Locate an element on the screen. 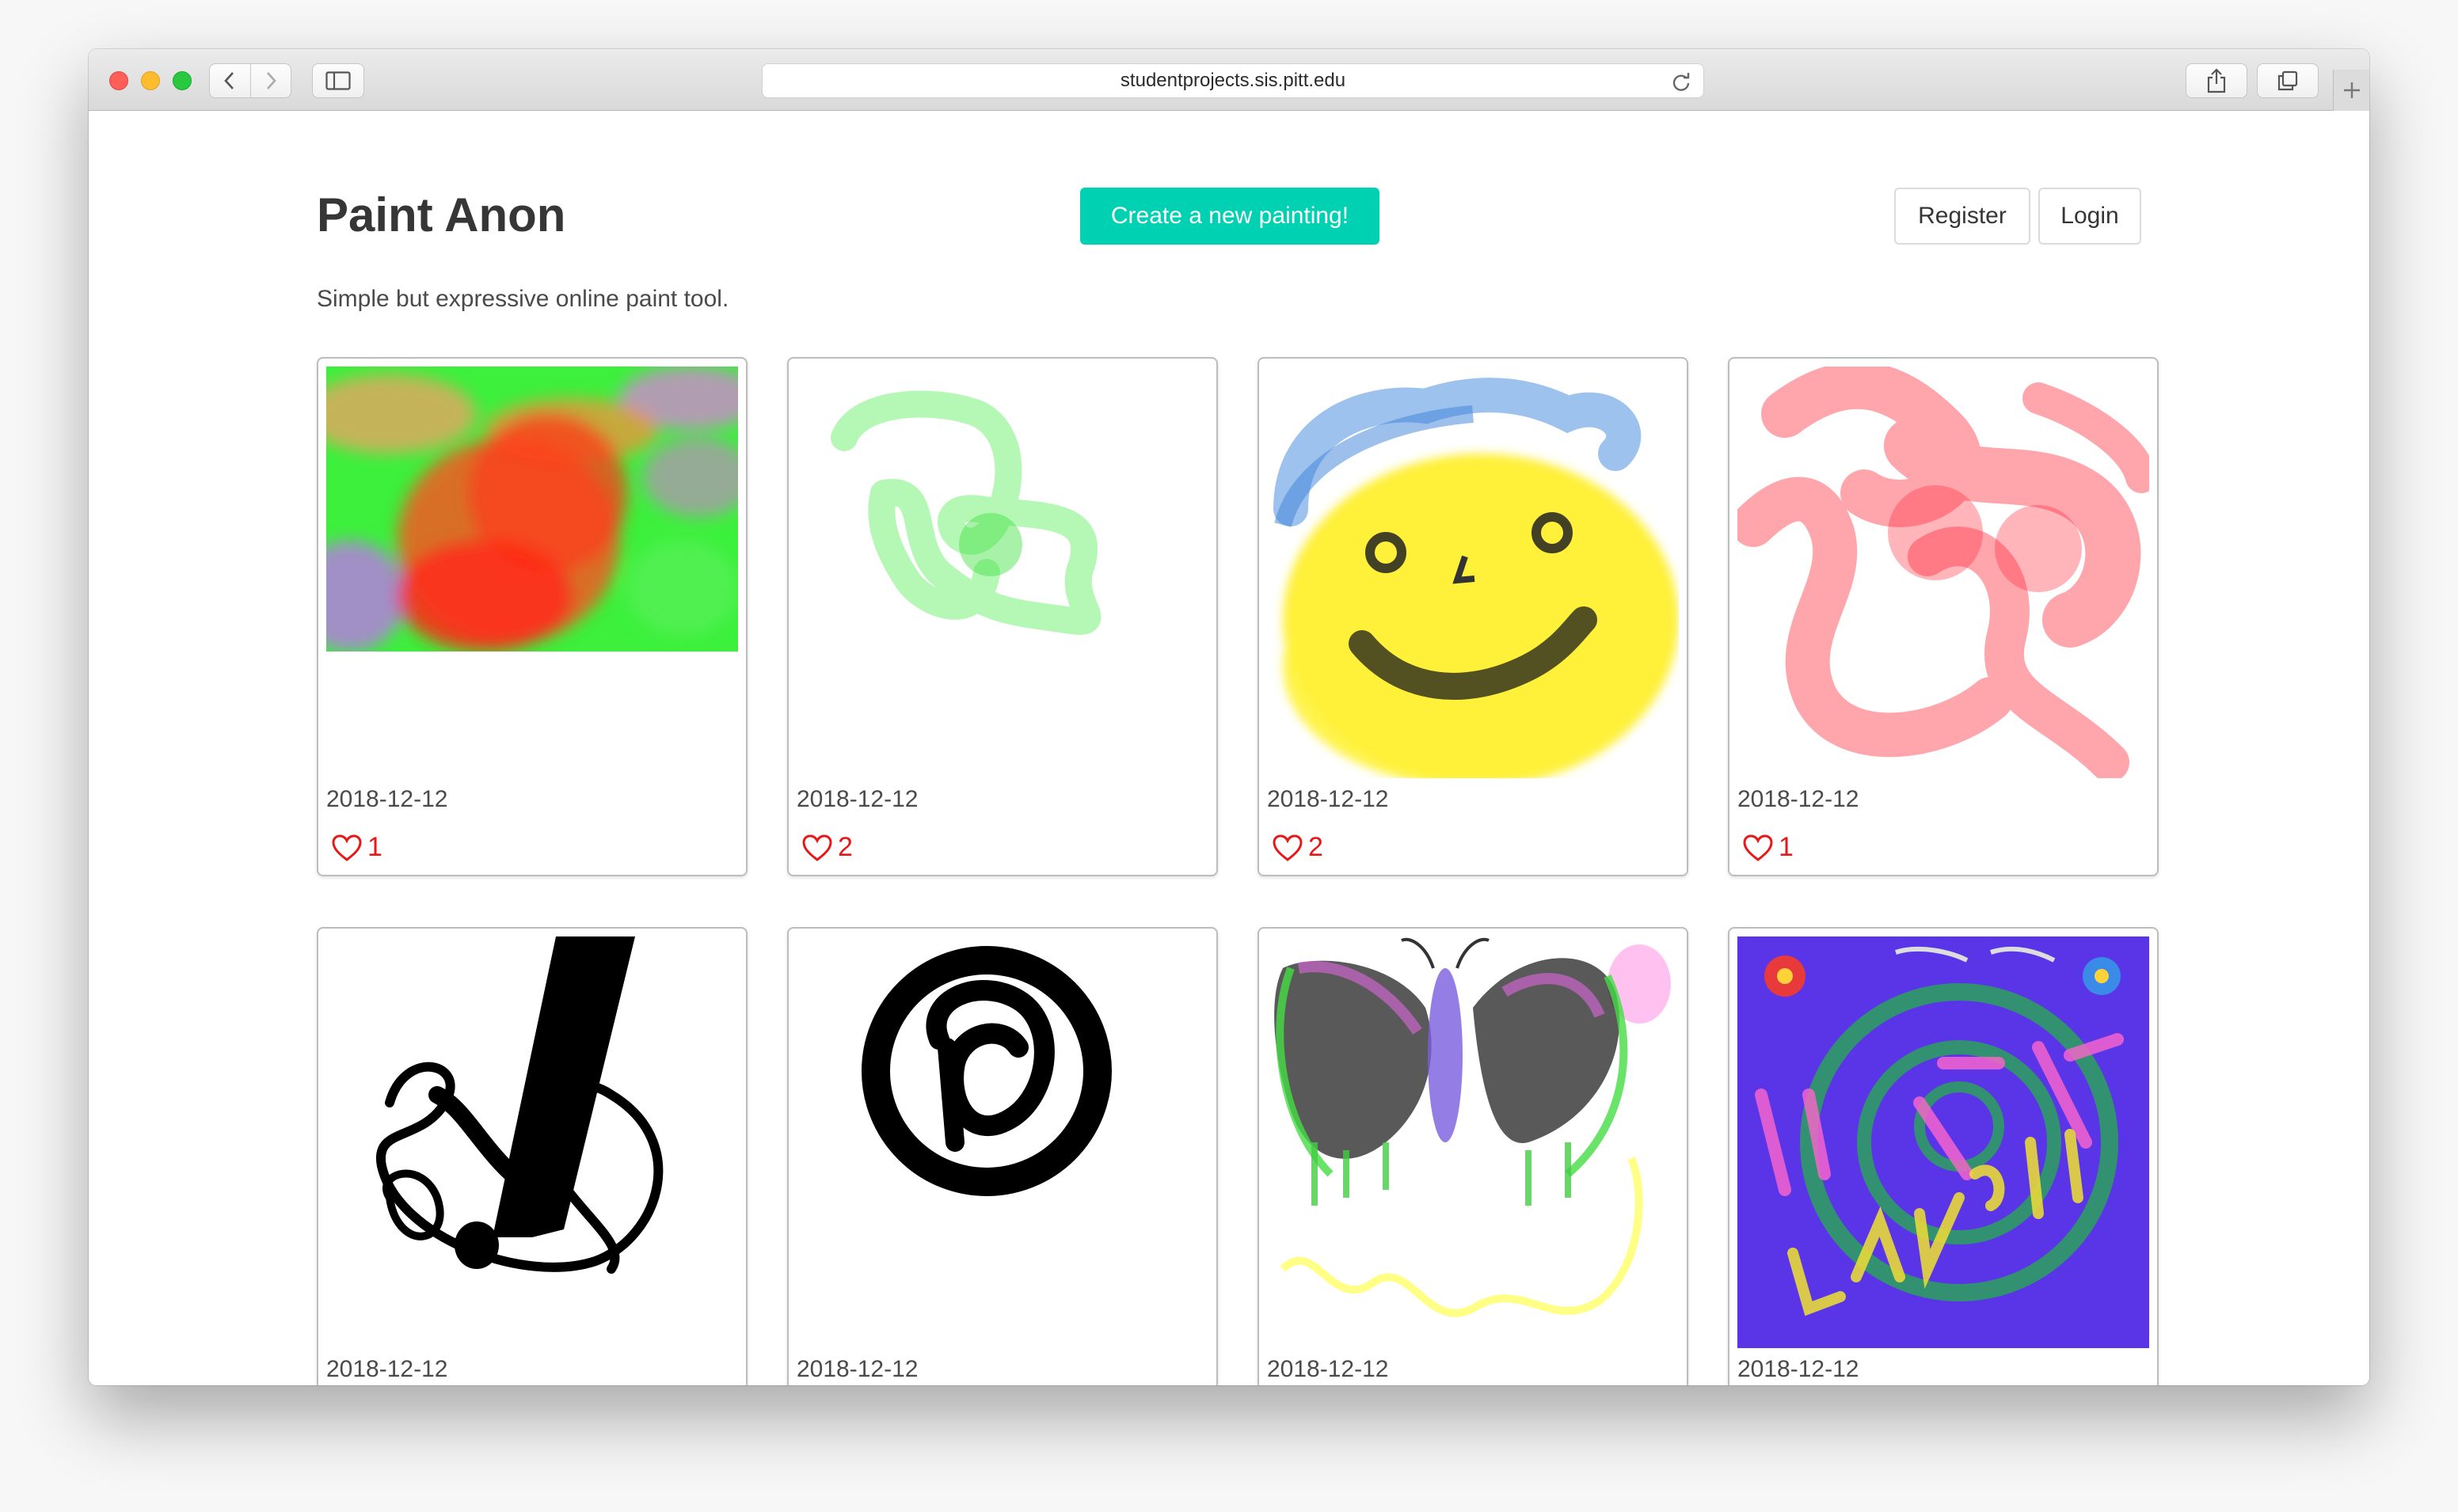  sidebar-toggle-button is located at coordinates (338, 80).